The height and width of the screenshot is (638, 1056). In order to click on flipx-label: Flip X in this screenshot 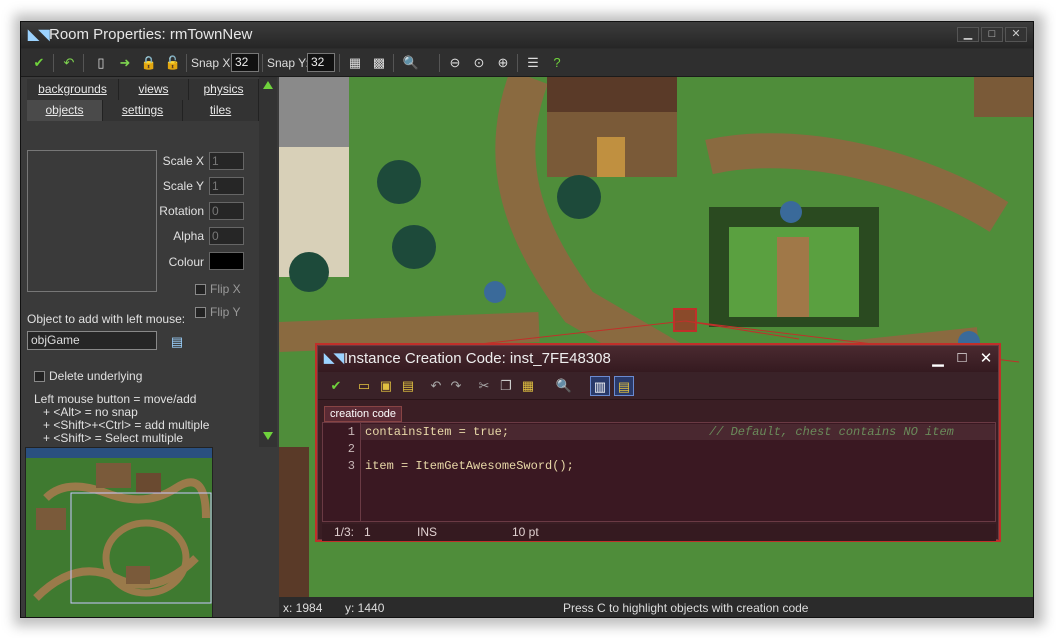, I will do `click(225, 289)`.